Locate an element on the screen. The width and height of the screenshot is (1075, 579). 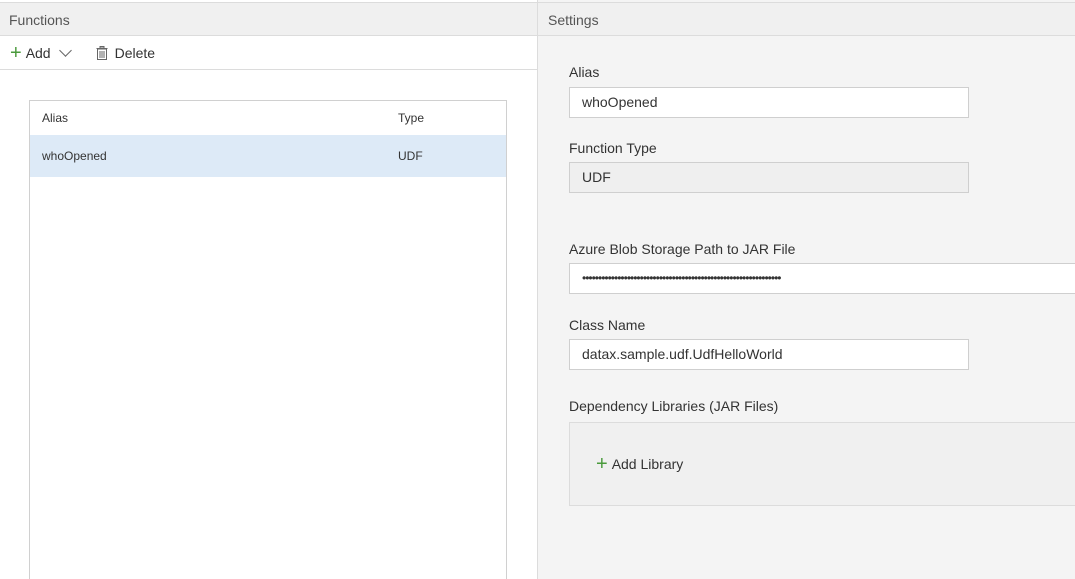
column-header-type: Type is located at coordinates (411, 118).